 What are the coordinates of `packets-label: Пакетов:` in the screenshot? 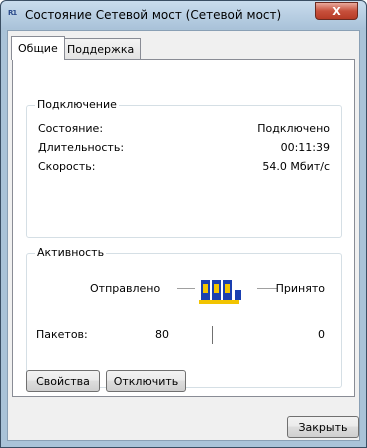 It's located at (62, 334).